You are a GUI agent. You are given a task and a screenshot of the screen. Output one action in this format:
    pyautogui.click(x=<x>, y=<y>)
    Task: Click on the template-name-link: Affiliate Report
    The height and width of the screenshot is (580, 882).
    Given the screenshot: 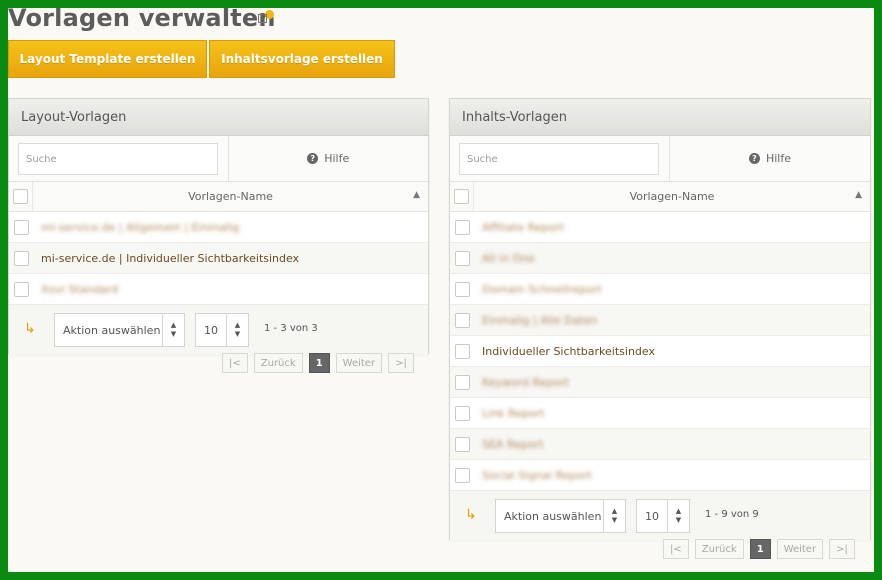 What is the action you would take?
    pyautogui.click(x=519, y=227)
    